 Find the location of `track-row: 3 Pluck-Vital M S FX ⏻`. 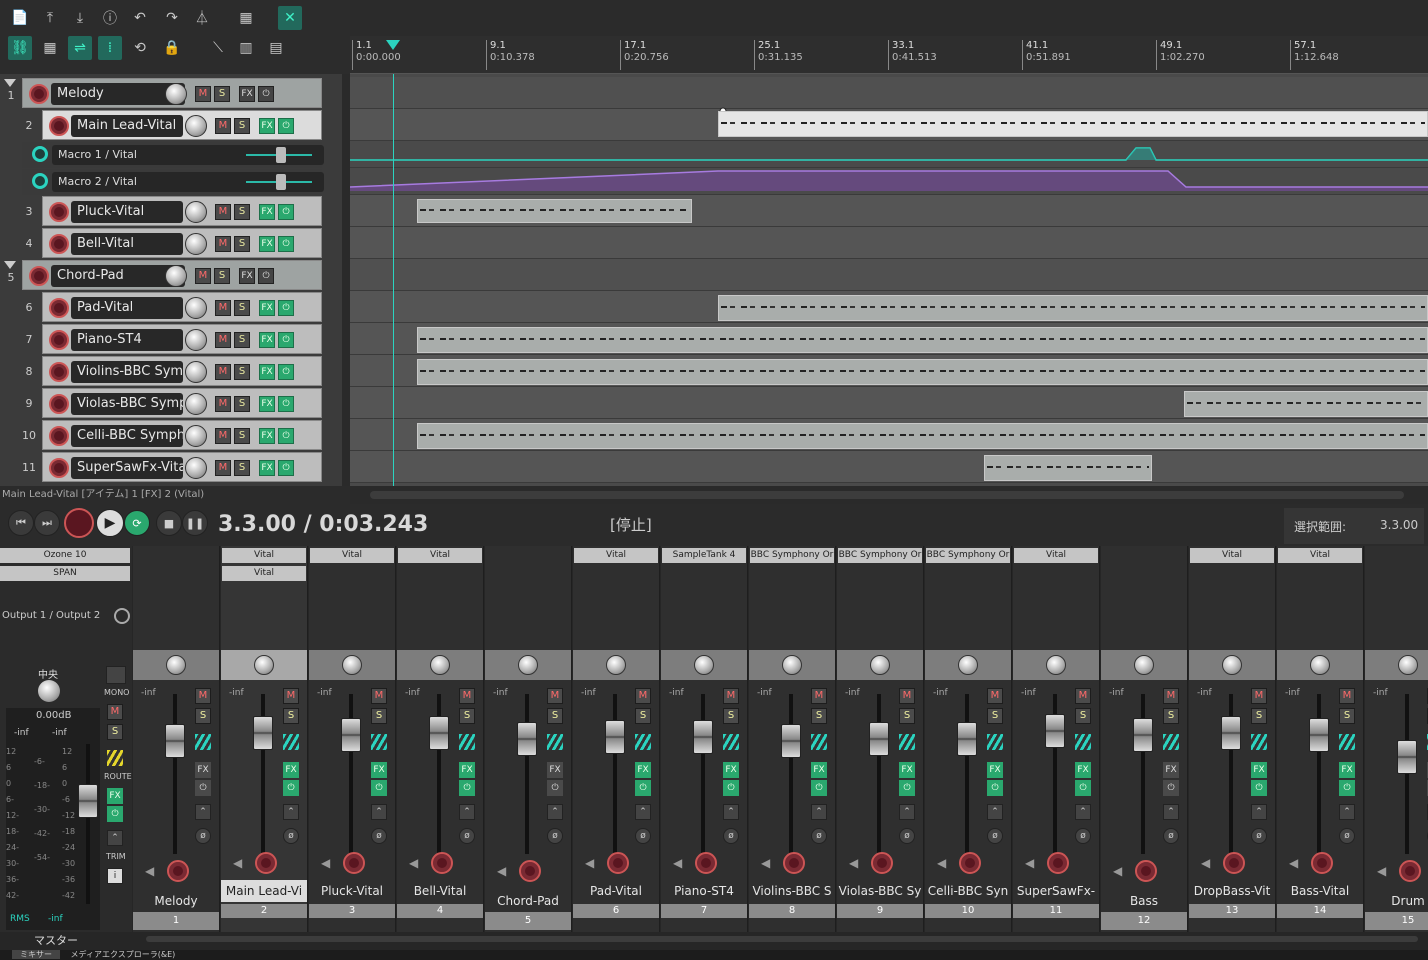

track-row: 3 Pluck-Vital M S FX ⏻ is located at coordinates (171, 211).